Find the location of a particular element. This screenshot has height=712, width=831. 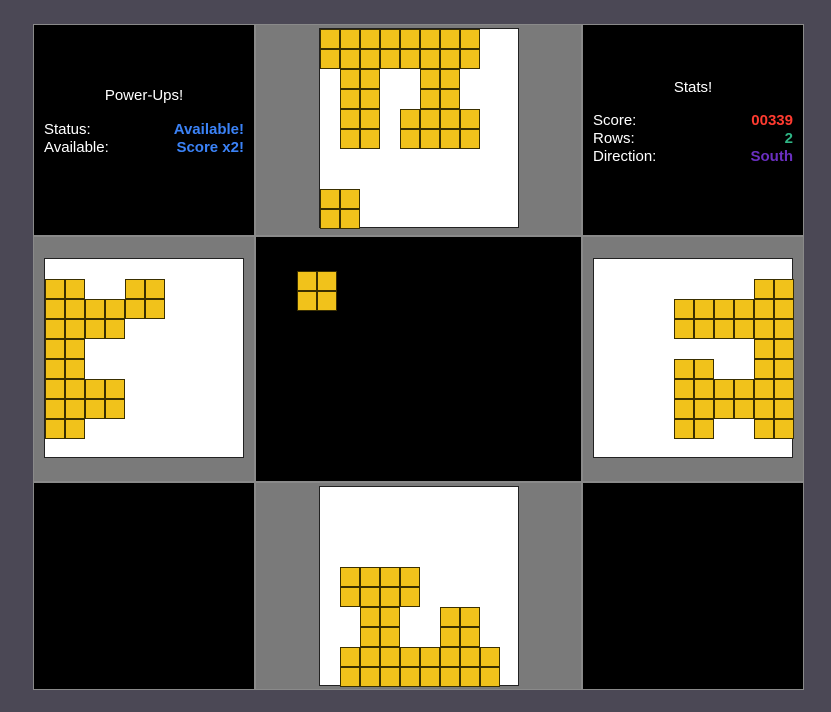

west-cell is located at coordinates (144, 359).